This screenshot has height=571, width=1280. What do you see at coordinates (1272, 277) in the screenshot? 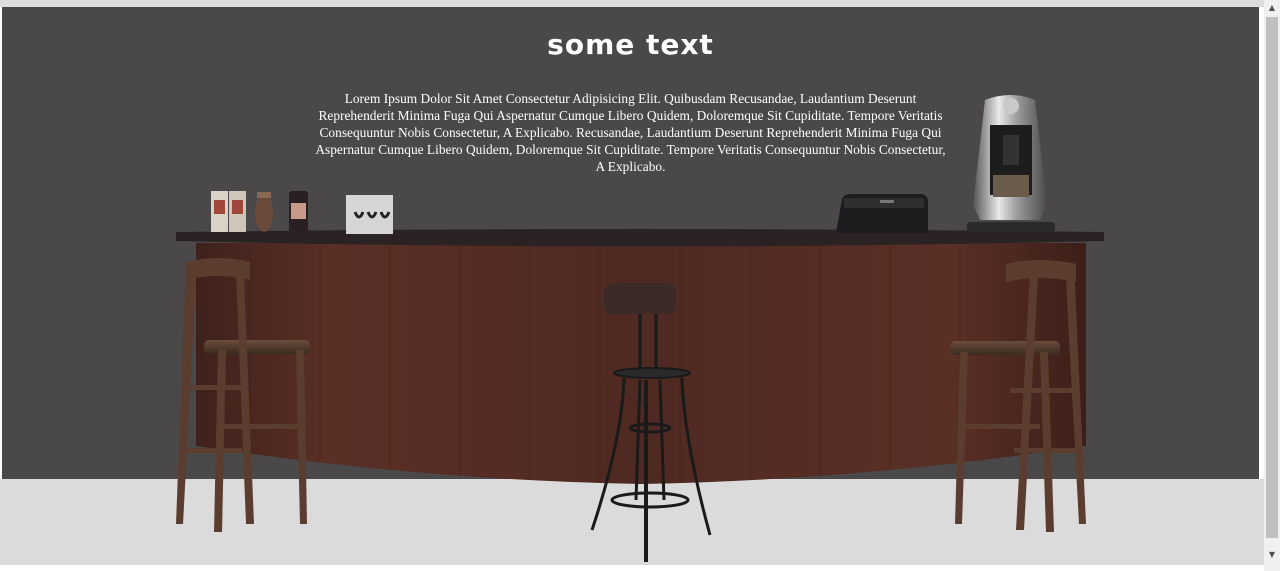
I see `scrollbar-thumb` at bounding box center [1272, 277].